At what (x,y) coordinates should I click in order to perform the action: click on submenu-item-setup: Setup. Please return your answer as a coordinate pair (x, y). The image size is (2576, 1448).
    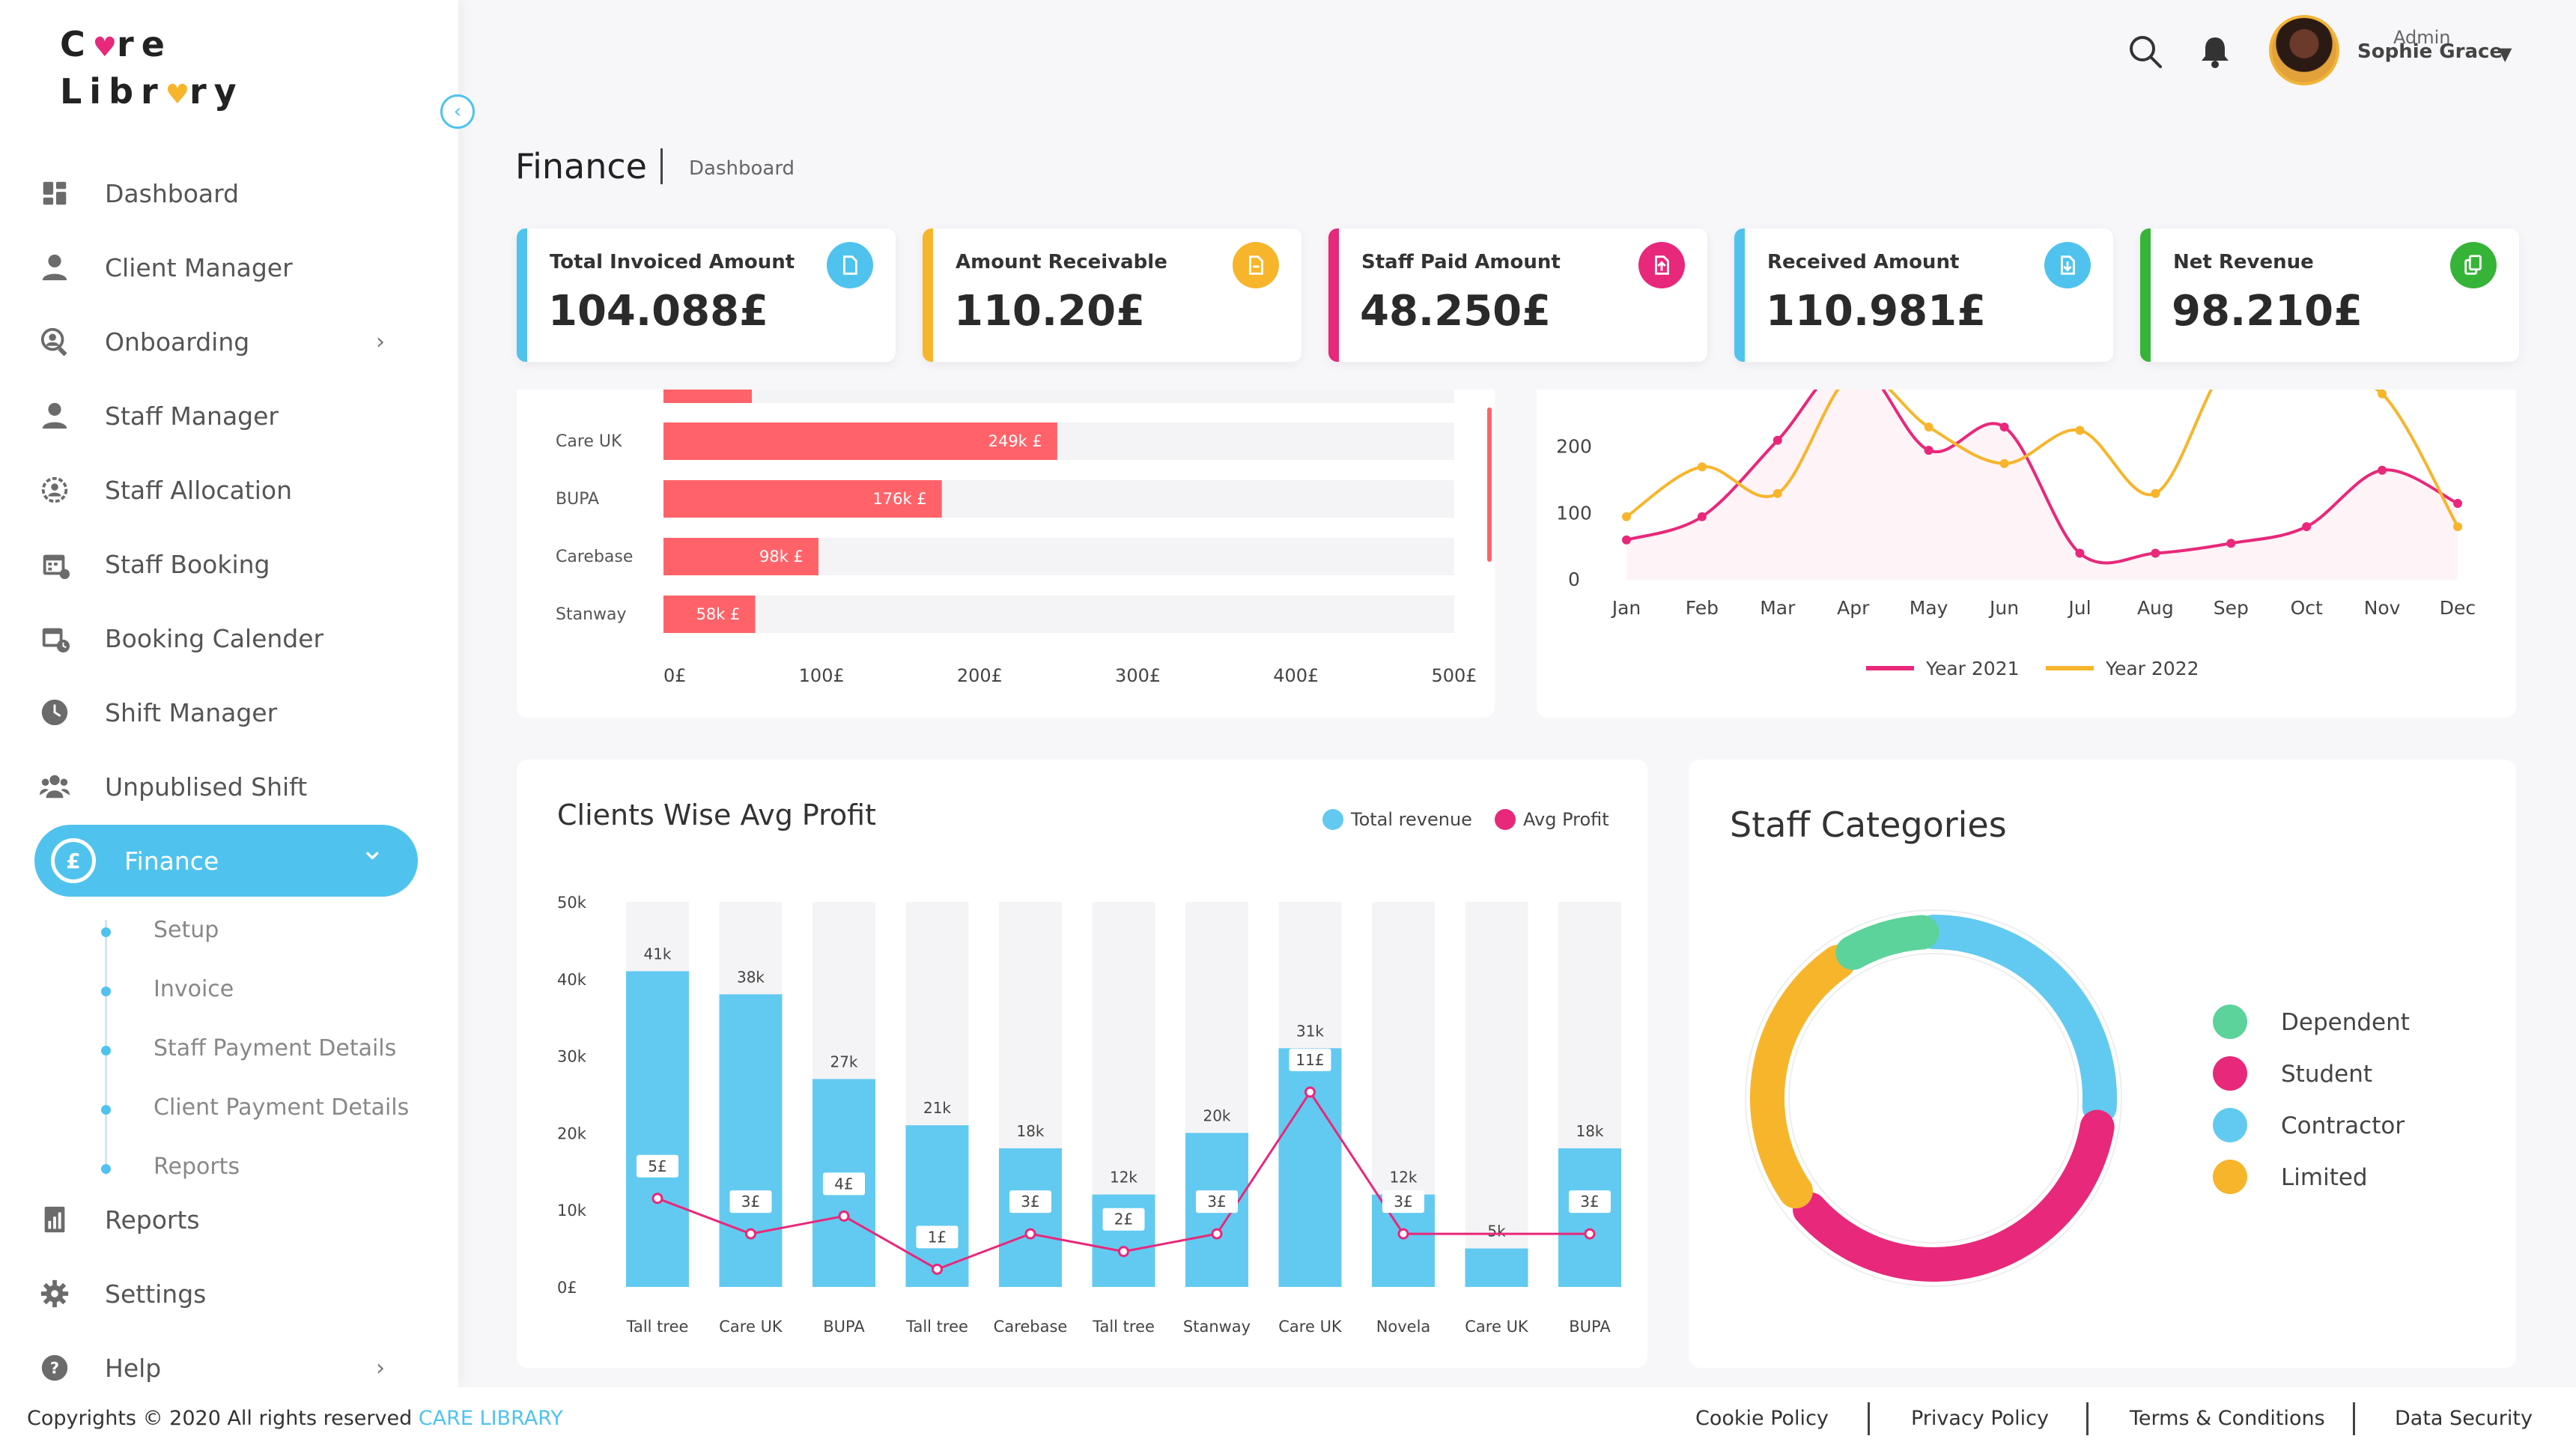
    Looking at the image, I should click on (186, 930).